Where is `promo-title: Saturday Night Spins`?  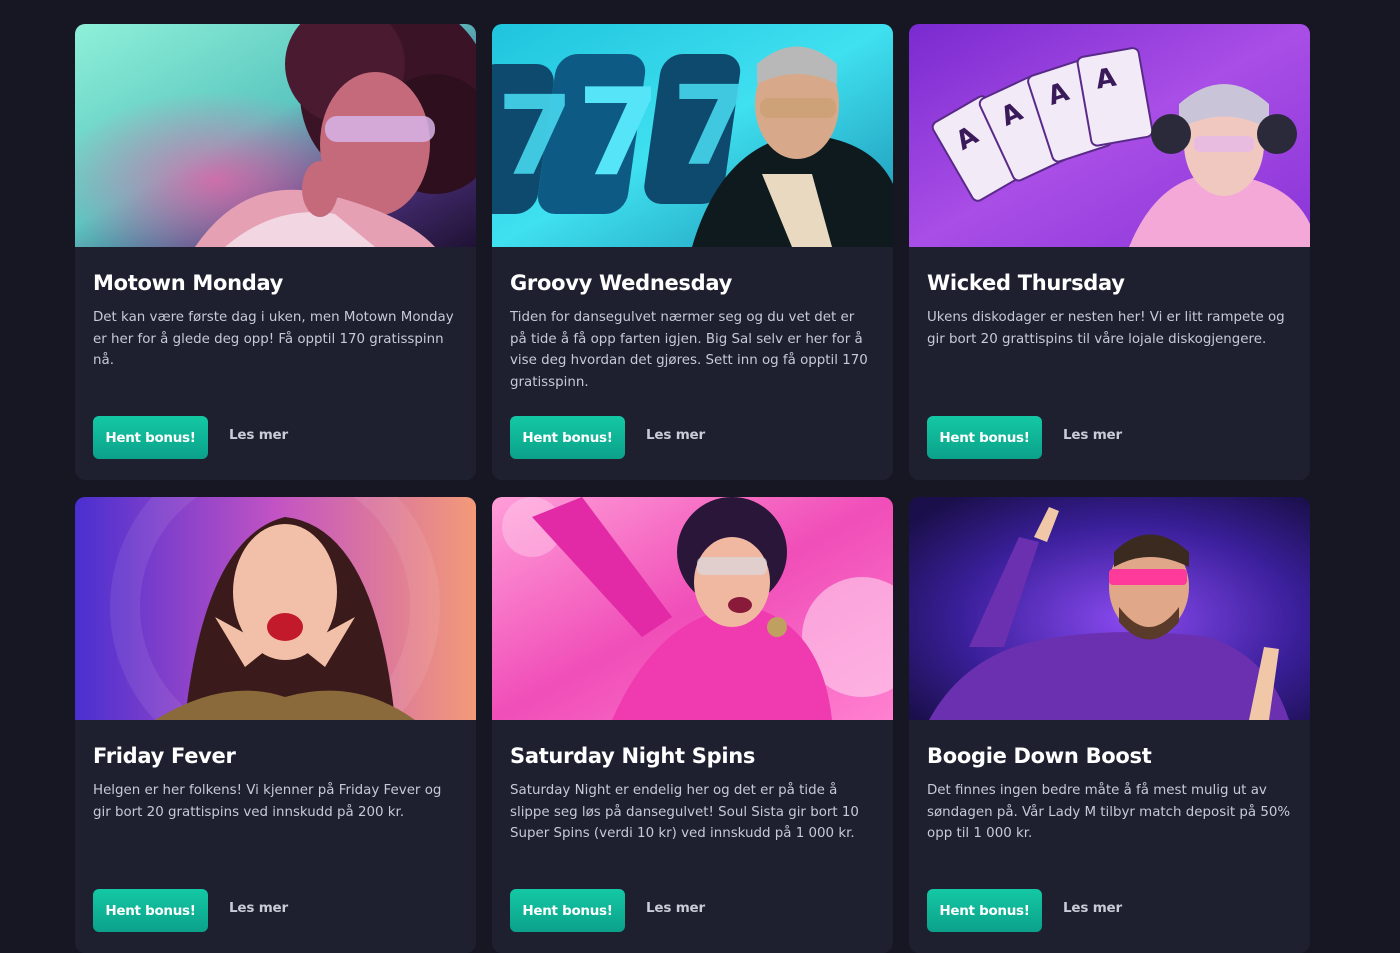
promo-title: Saturday Night Spins is located at coordinates (633, 756).